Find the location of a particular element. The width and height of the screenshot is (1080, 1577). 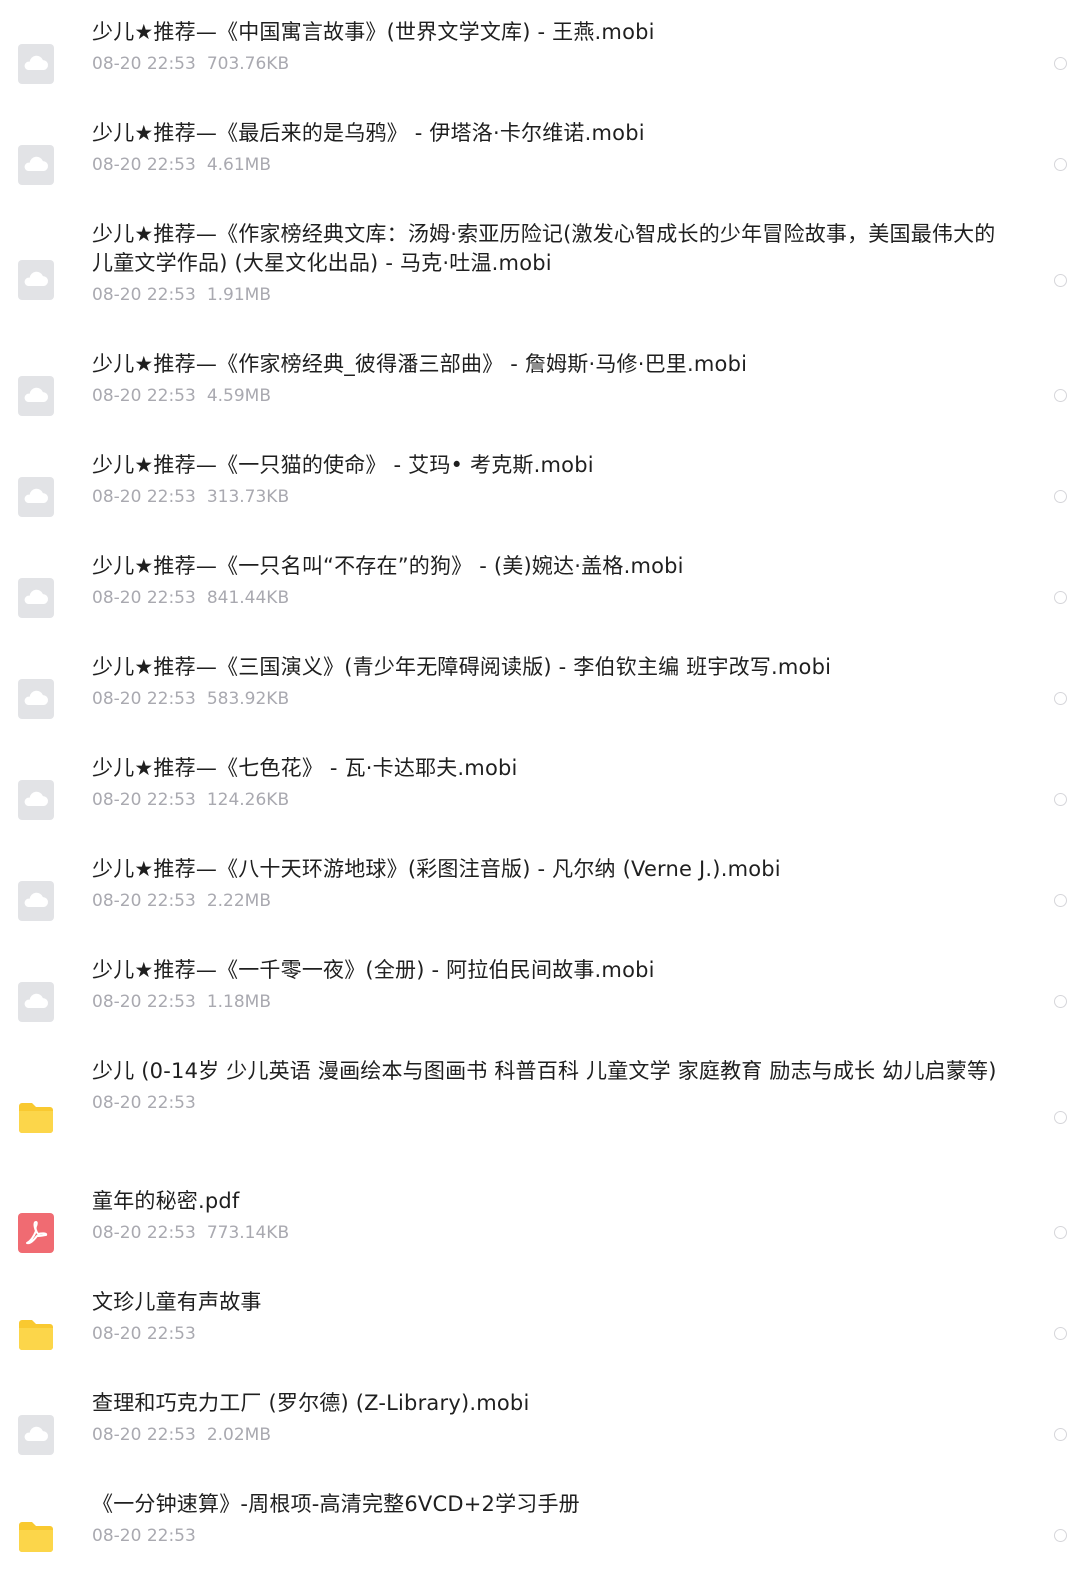

file-meta: 08-20 22:53 124.26KB is located at coordinates (549, 800).